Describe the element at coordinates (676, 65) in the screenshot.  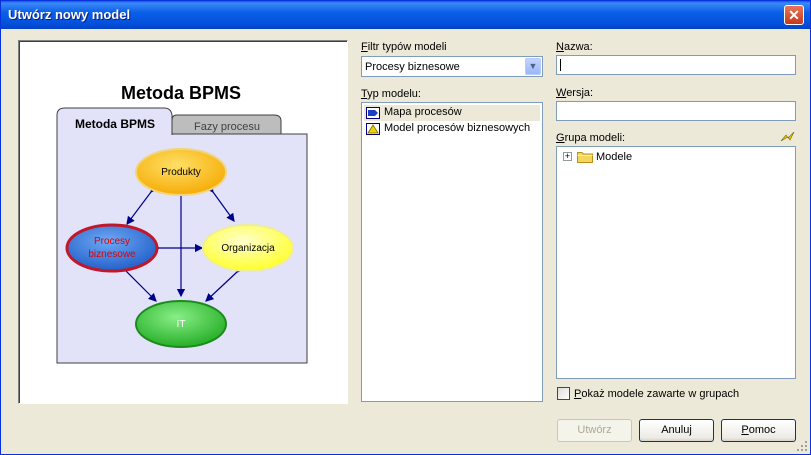
I see `name-input` at that location.